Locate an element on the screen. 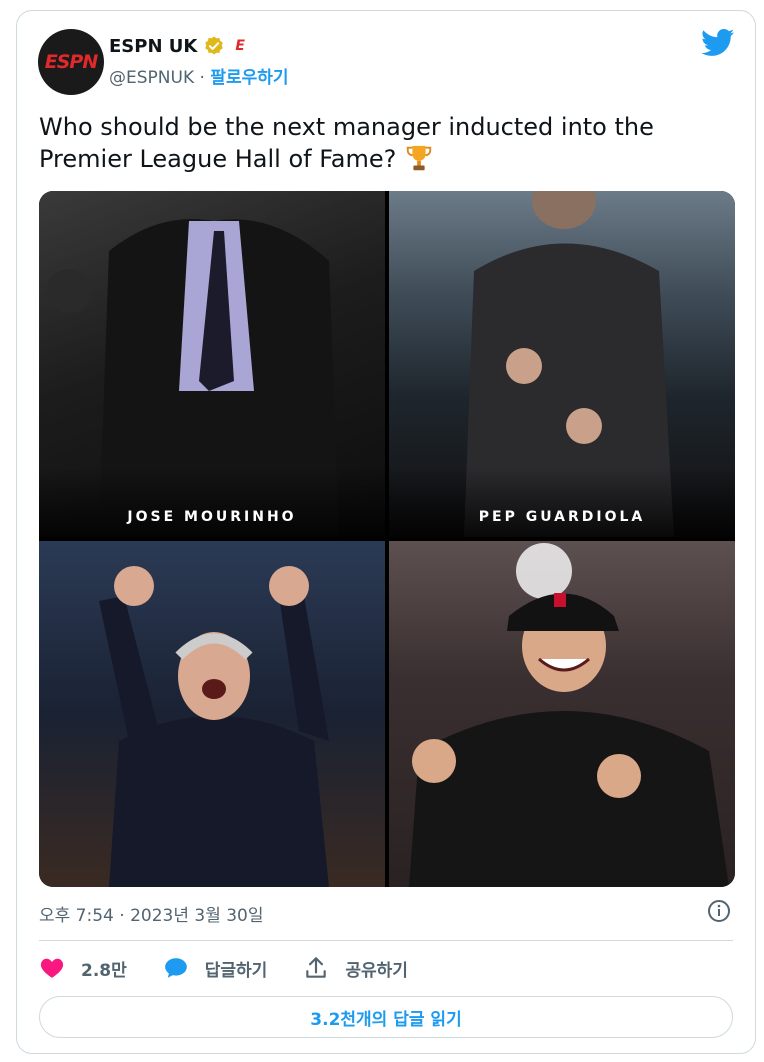 Image resolution: width=764 pixels, height=1062 pixels. action-bar: 2.8만 답글하기 공유하기 is located at coordinates (241, 968).